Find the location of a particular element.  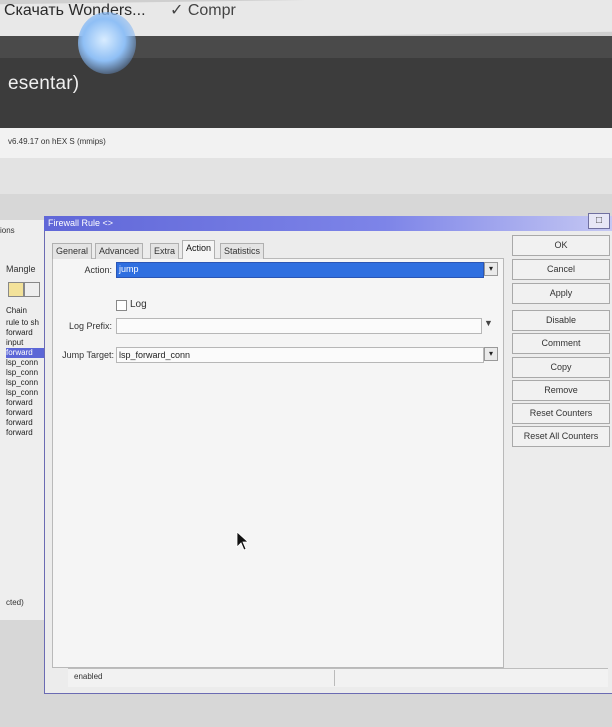

tab-advanced: Advanced is located at coordinates (119, 251).